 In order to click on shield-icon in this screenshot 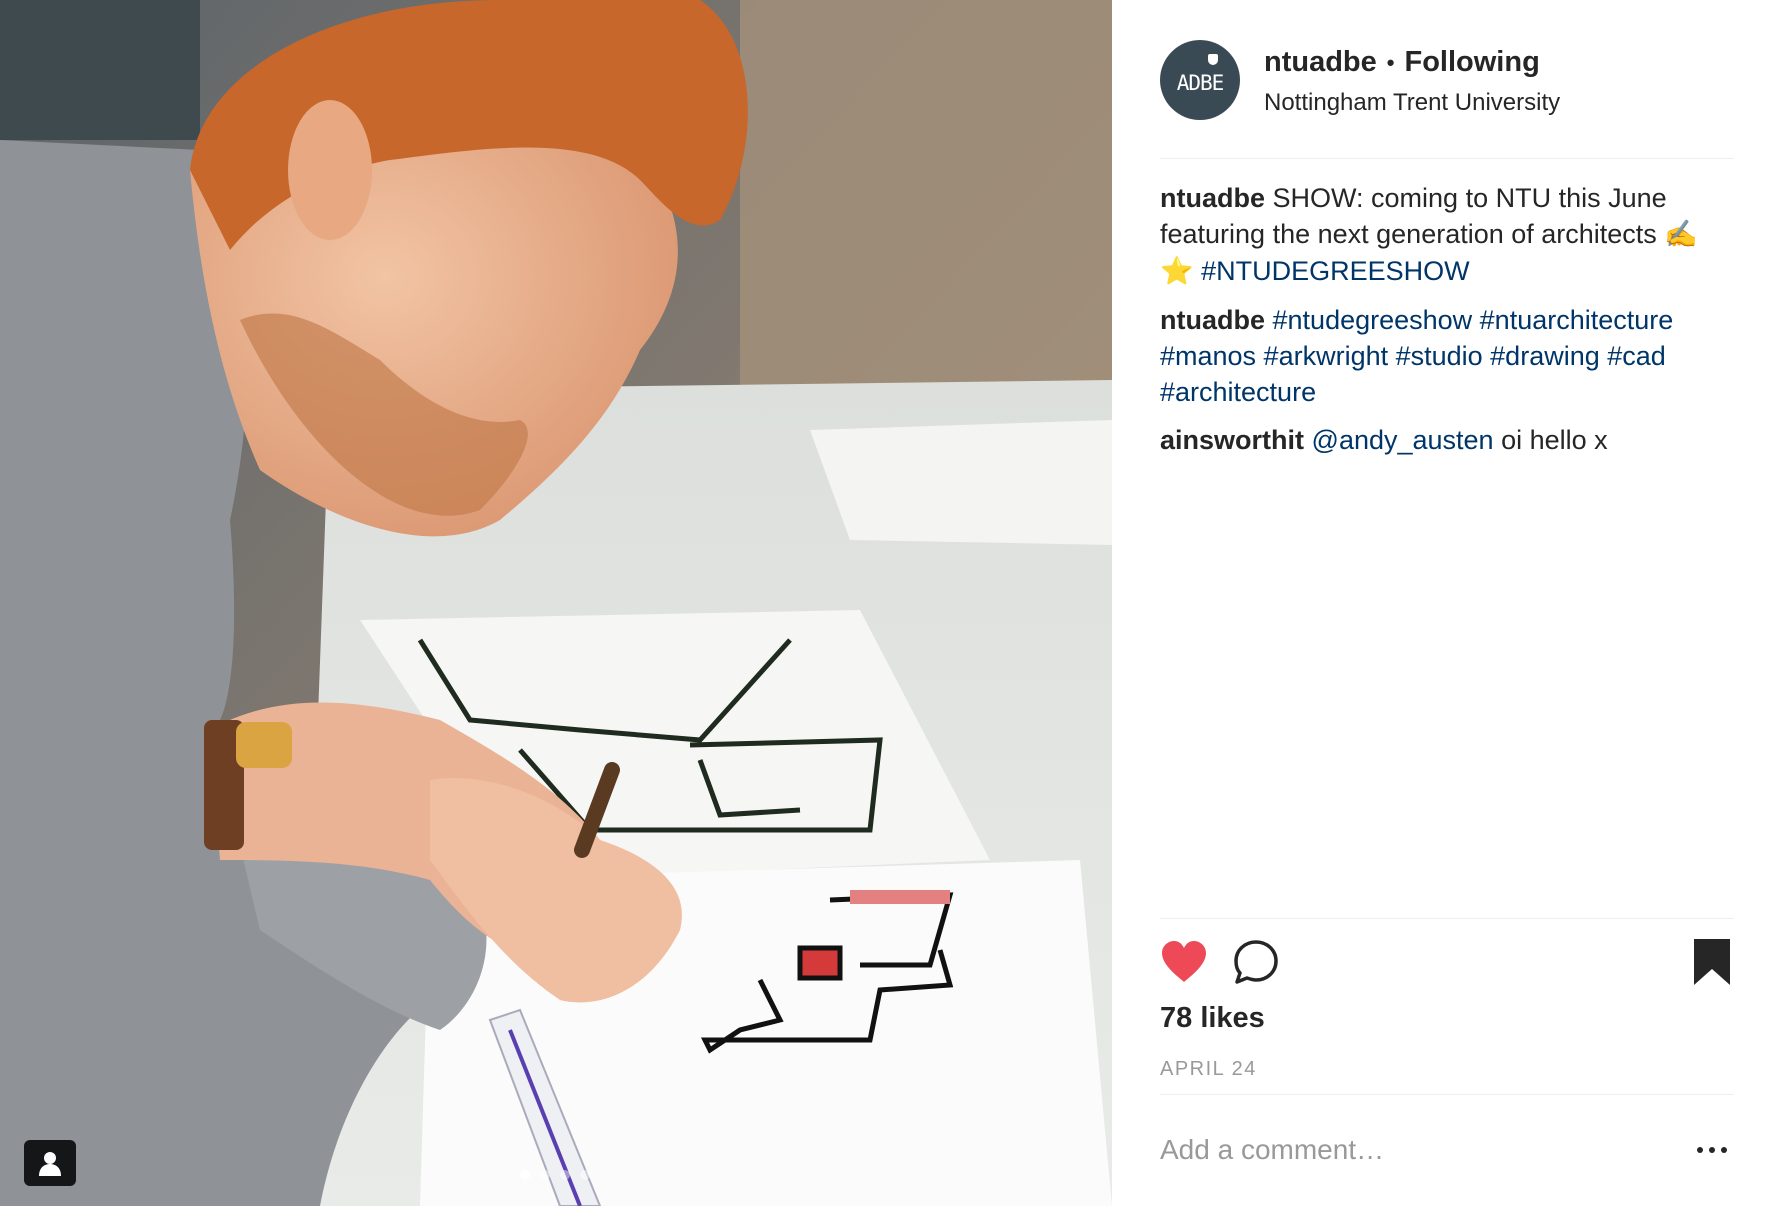, I will do `click(1213, 59)`.